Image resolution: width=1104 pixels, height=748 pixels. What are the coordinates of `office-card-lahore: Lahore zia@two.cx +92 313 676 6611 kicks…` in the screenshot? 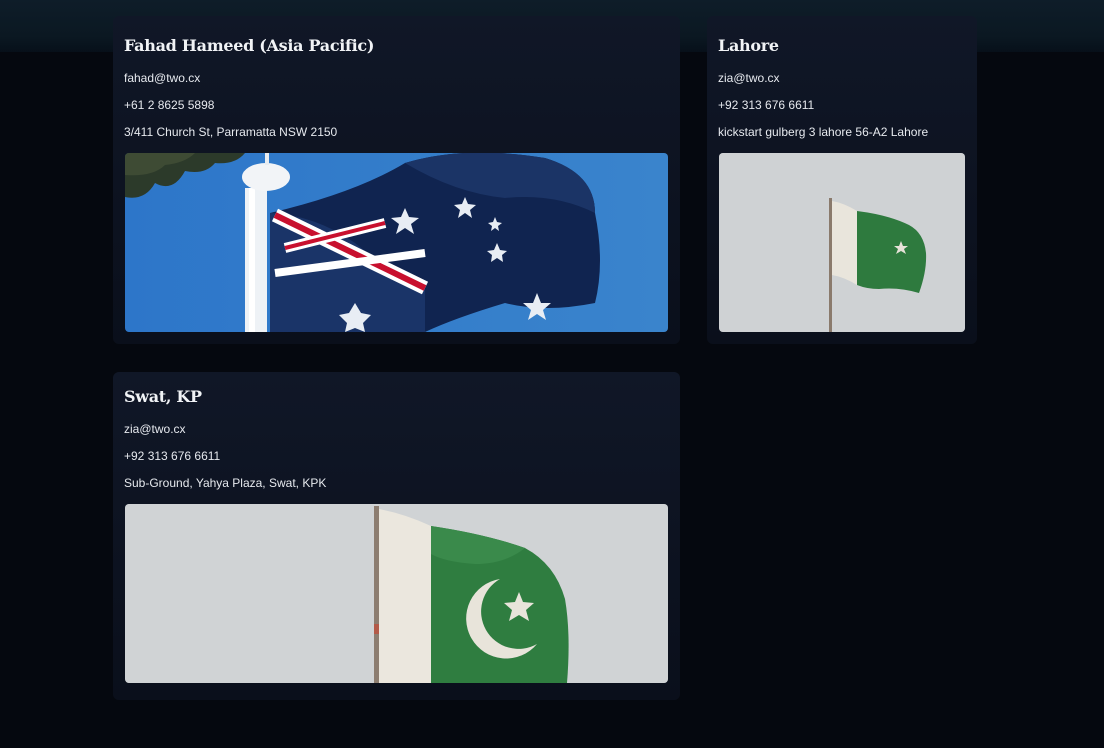 It's located at (842, 180).